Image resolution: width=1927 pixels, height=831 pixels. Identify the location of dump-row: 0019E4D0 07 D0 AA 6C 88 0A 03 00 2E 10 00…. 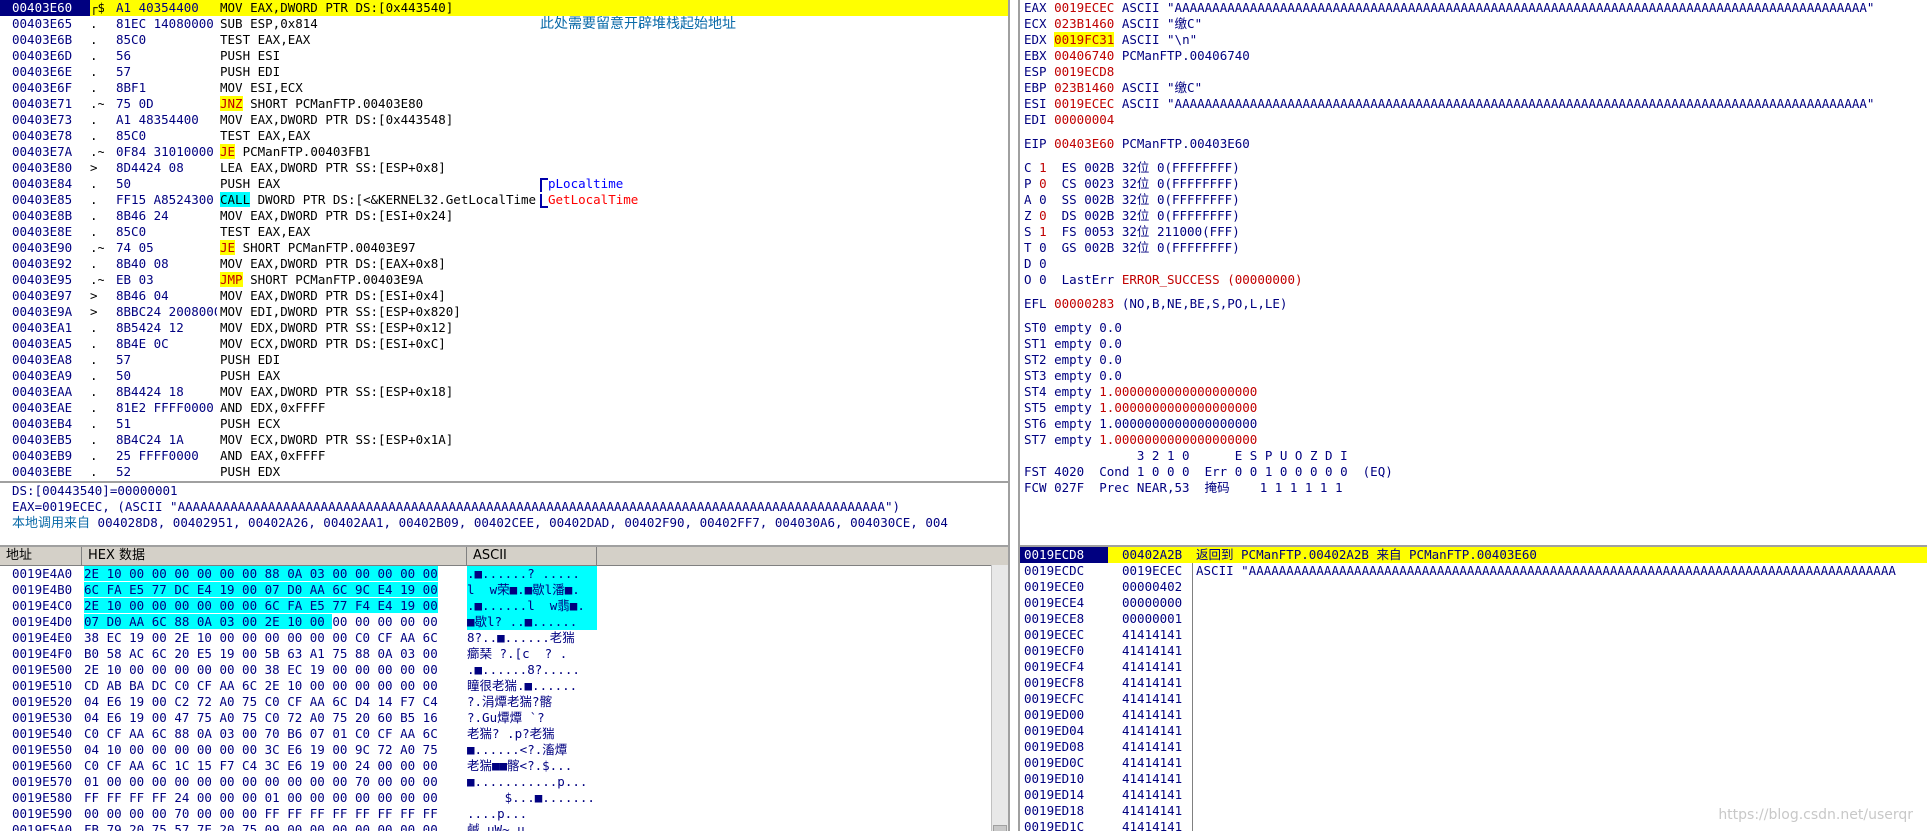
(504, 622).